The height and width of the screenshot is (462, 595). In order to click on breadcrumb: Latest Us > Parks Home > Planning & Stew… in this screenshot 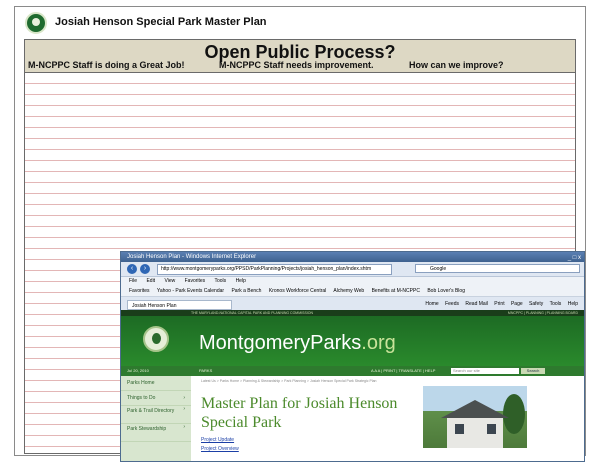, I will do `click(288, 381)`.